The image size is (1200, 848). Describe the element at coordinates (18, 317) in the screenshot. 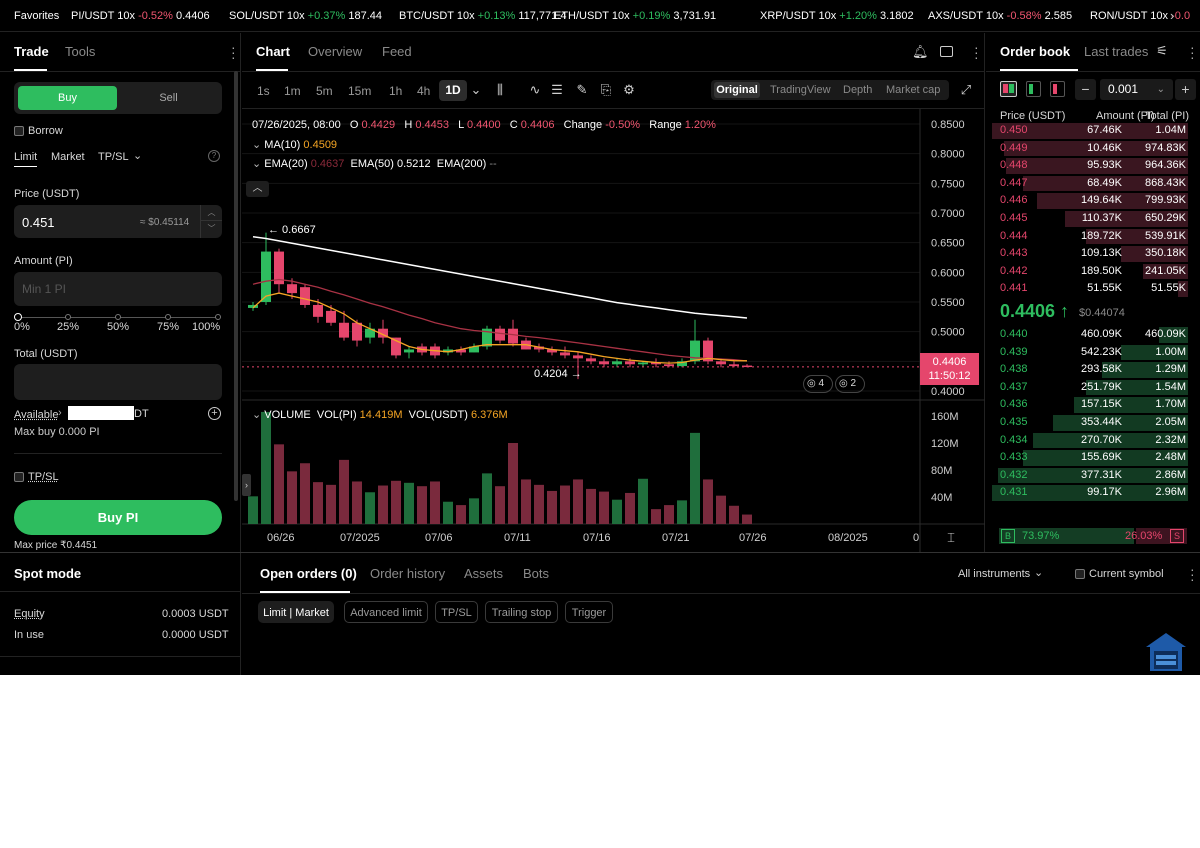

I see `slider-handle` at that location.